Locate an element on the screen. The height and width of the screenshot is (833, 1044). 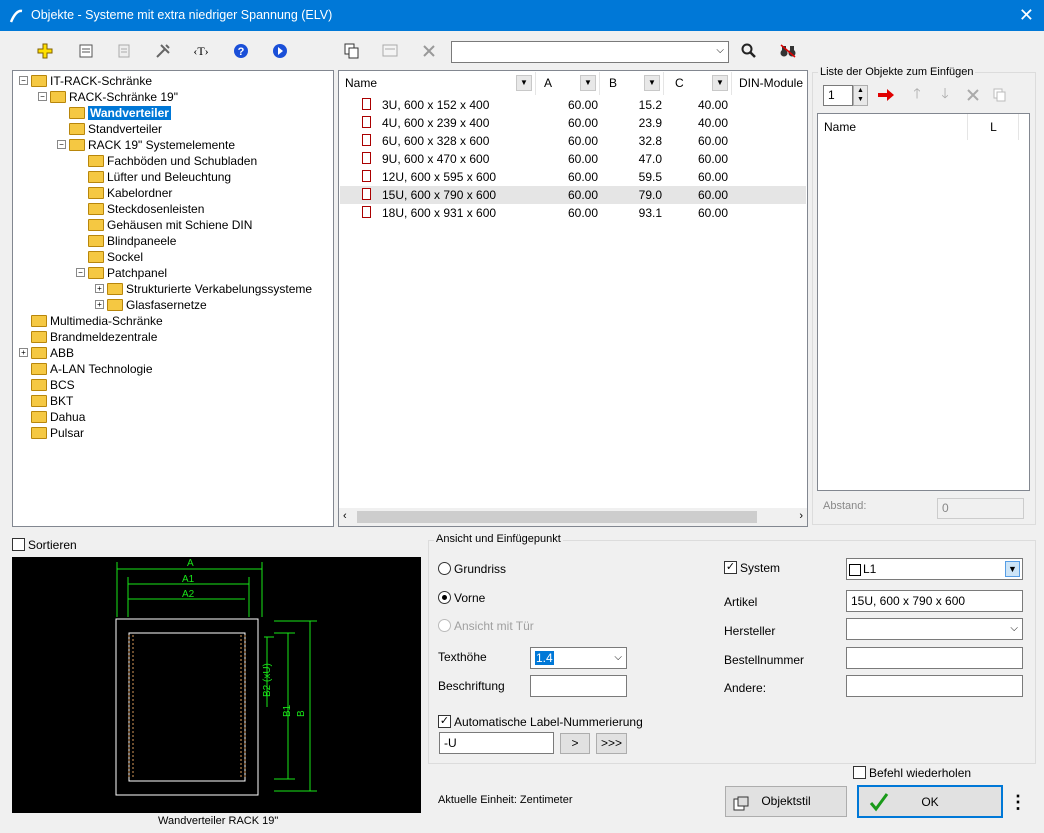
table-row: 15U, 600 x 790 x 600 60.00 79.0 60.00 is located at coordinates (573, 195).